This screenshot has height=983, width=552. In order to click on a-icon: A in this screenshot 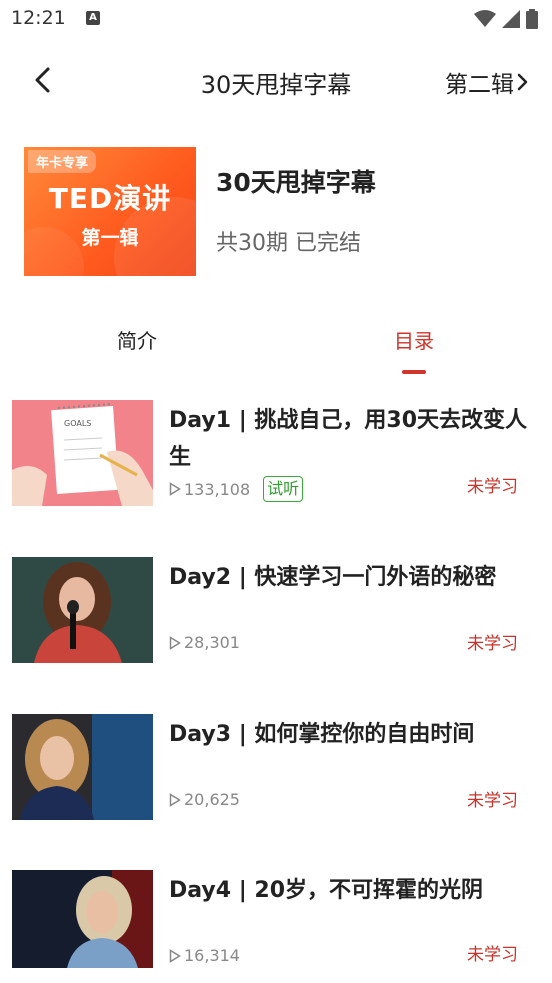, I will do `click(93, 18)`.